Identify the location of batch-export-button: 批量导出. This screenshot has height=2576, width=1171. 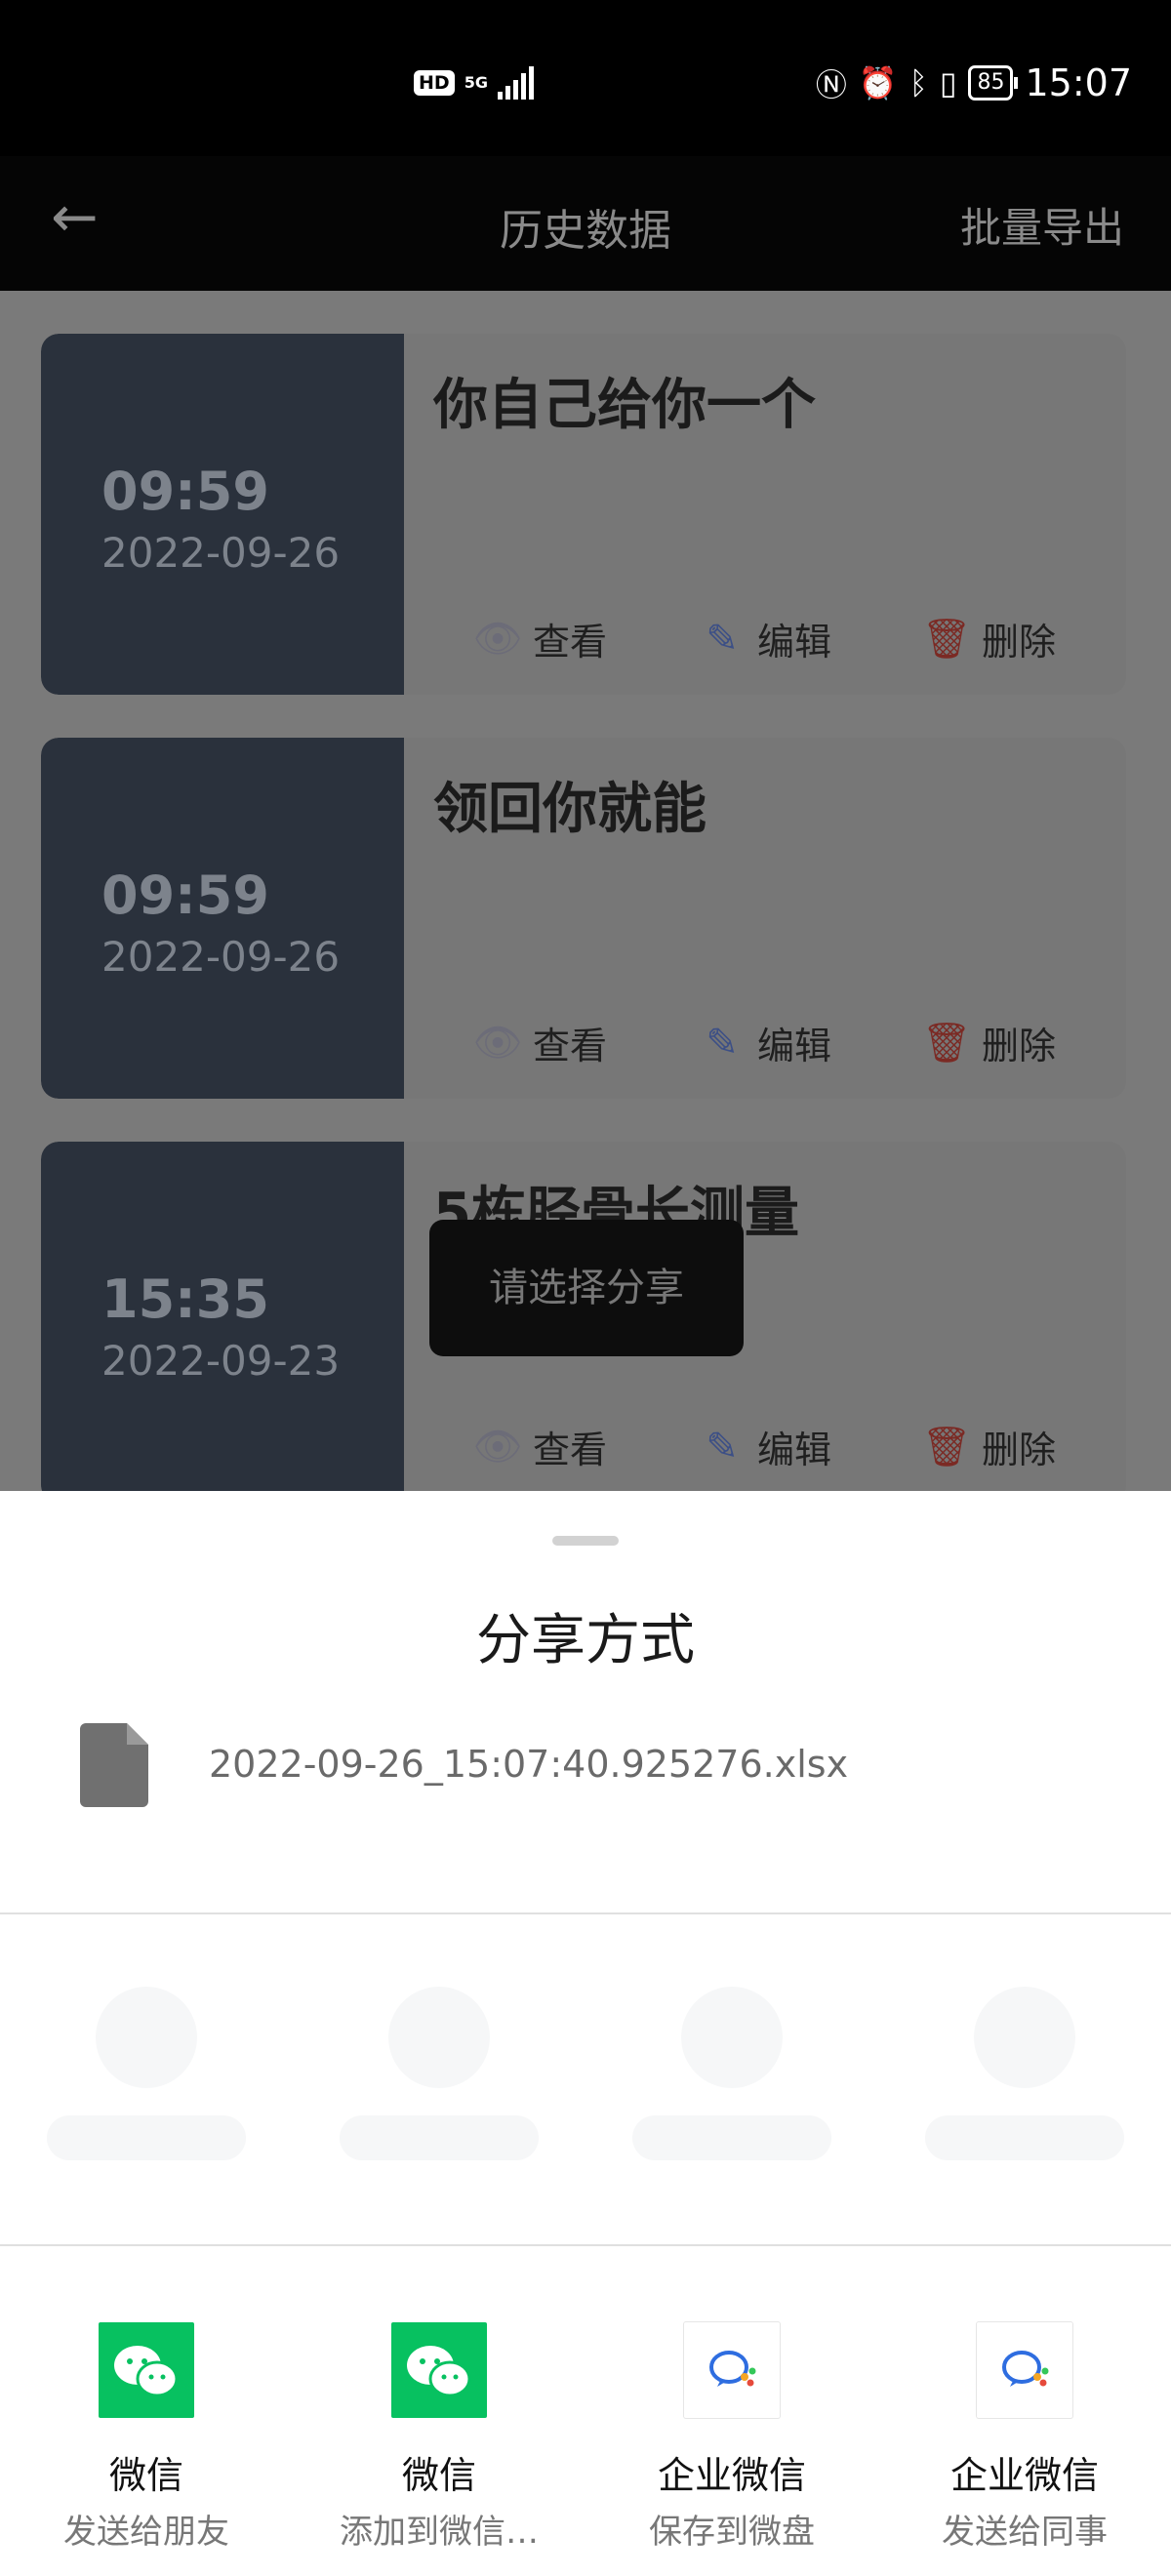
(1042, 225).